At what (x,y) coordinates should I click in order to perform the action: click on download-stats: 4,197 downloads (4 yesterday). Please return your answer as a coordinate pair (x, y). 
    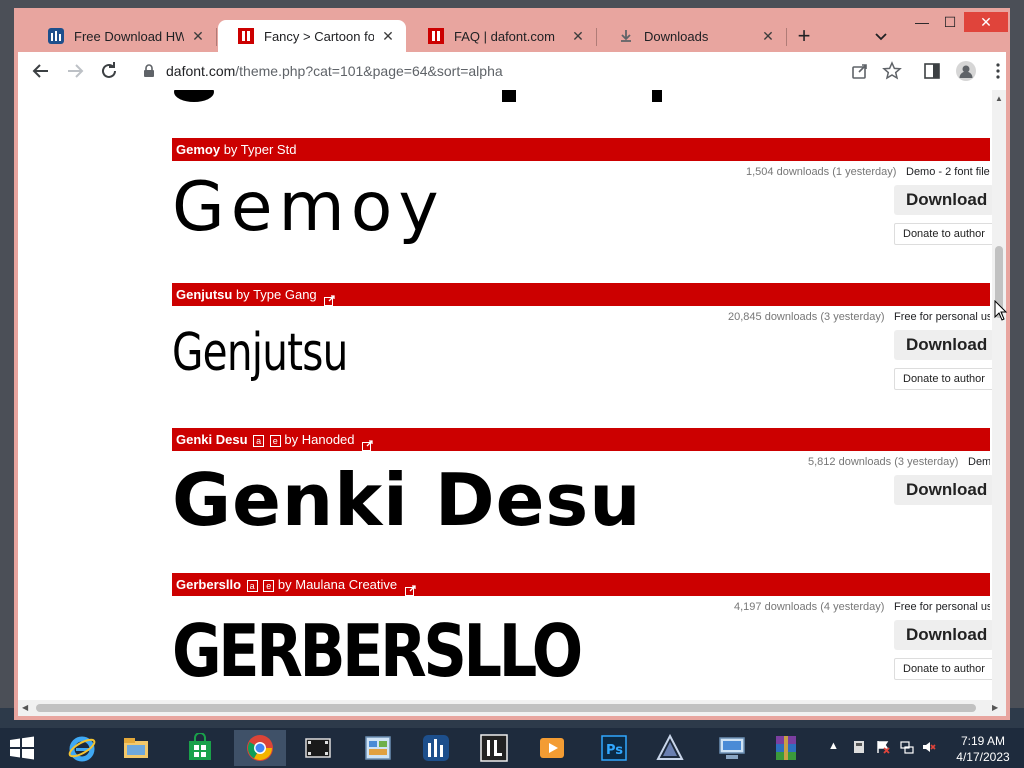
    Looking at the image, I should click on (809, 607).